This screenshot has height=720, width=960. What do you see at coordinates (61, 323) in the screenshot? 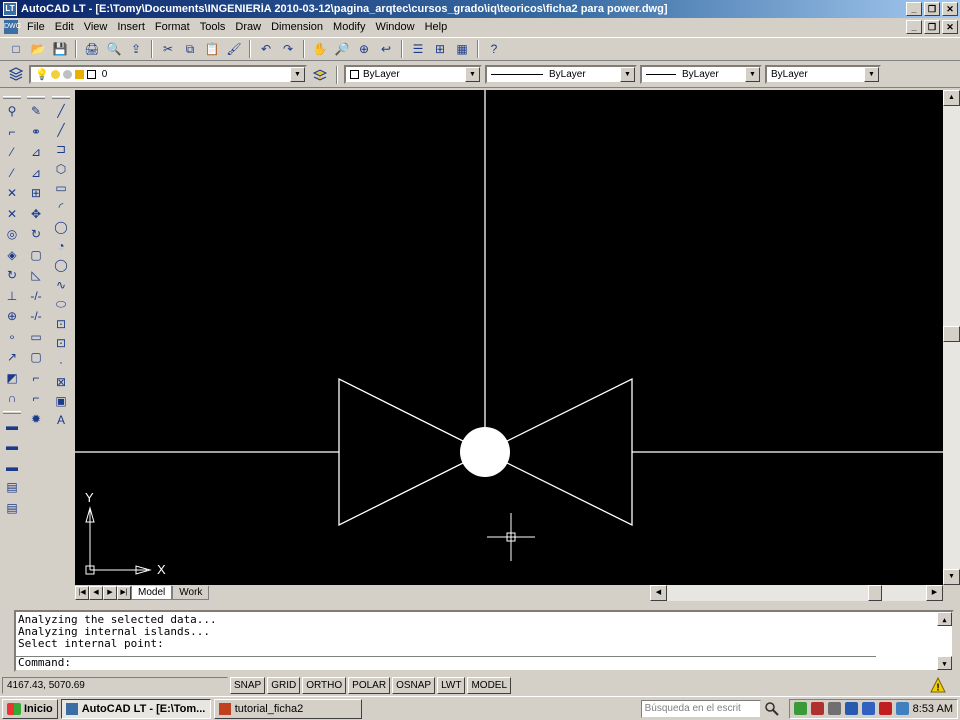
I see `insert-block-icon: ⊡` at bounding box center [61, 323].